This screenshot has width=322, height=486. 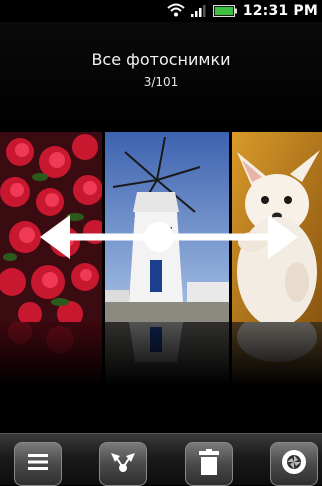 I want to click on camera-icon, so click(x=294, y=464).